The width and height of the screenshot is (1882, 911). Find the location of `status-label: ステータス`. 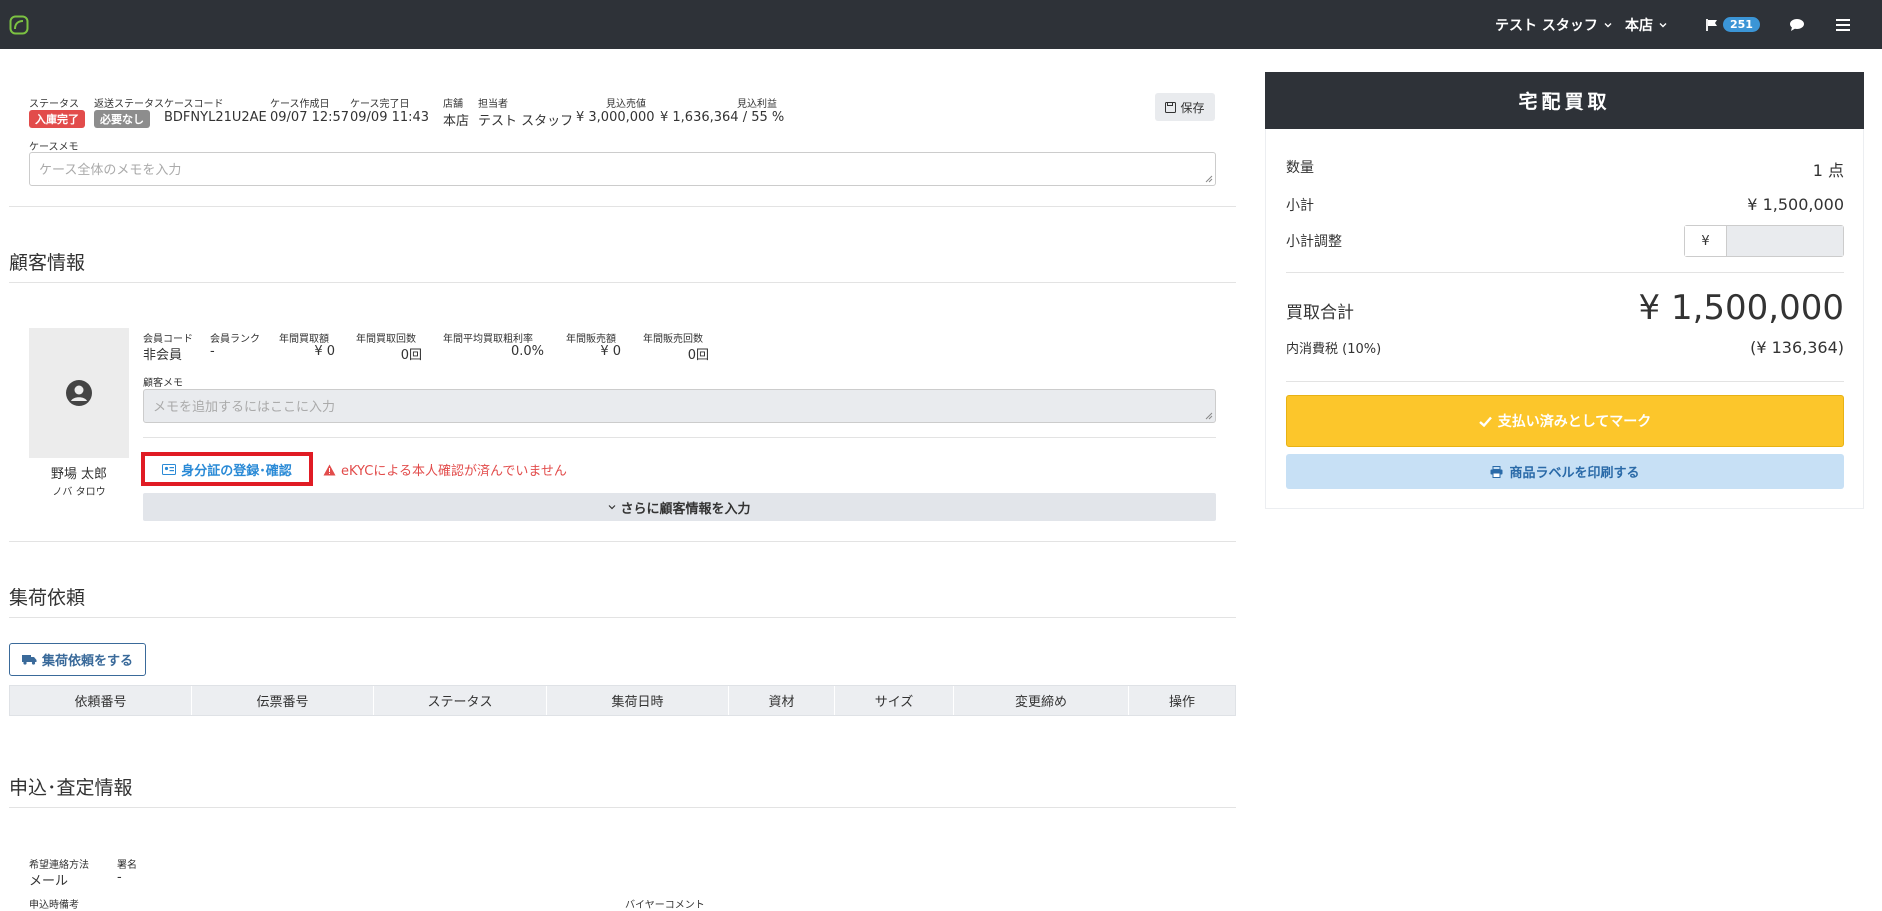

status-label: ステータス is located at coordinates (54, 104).